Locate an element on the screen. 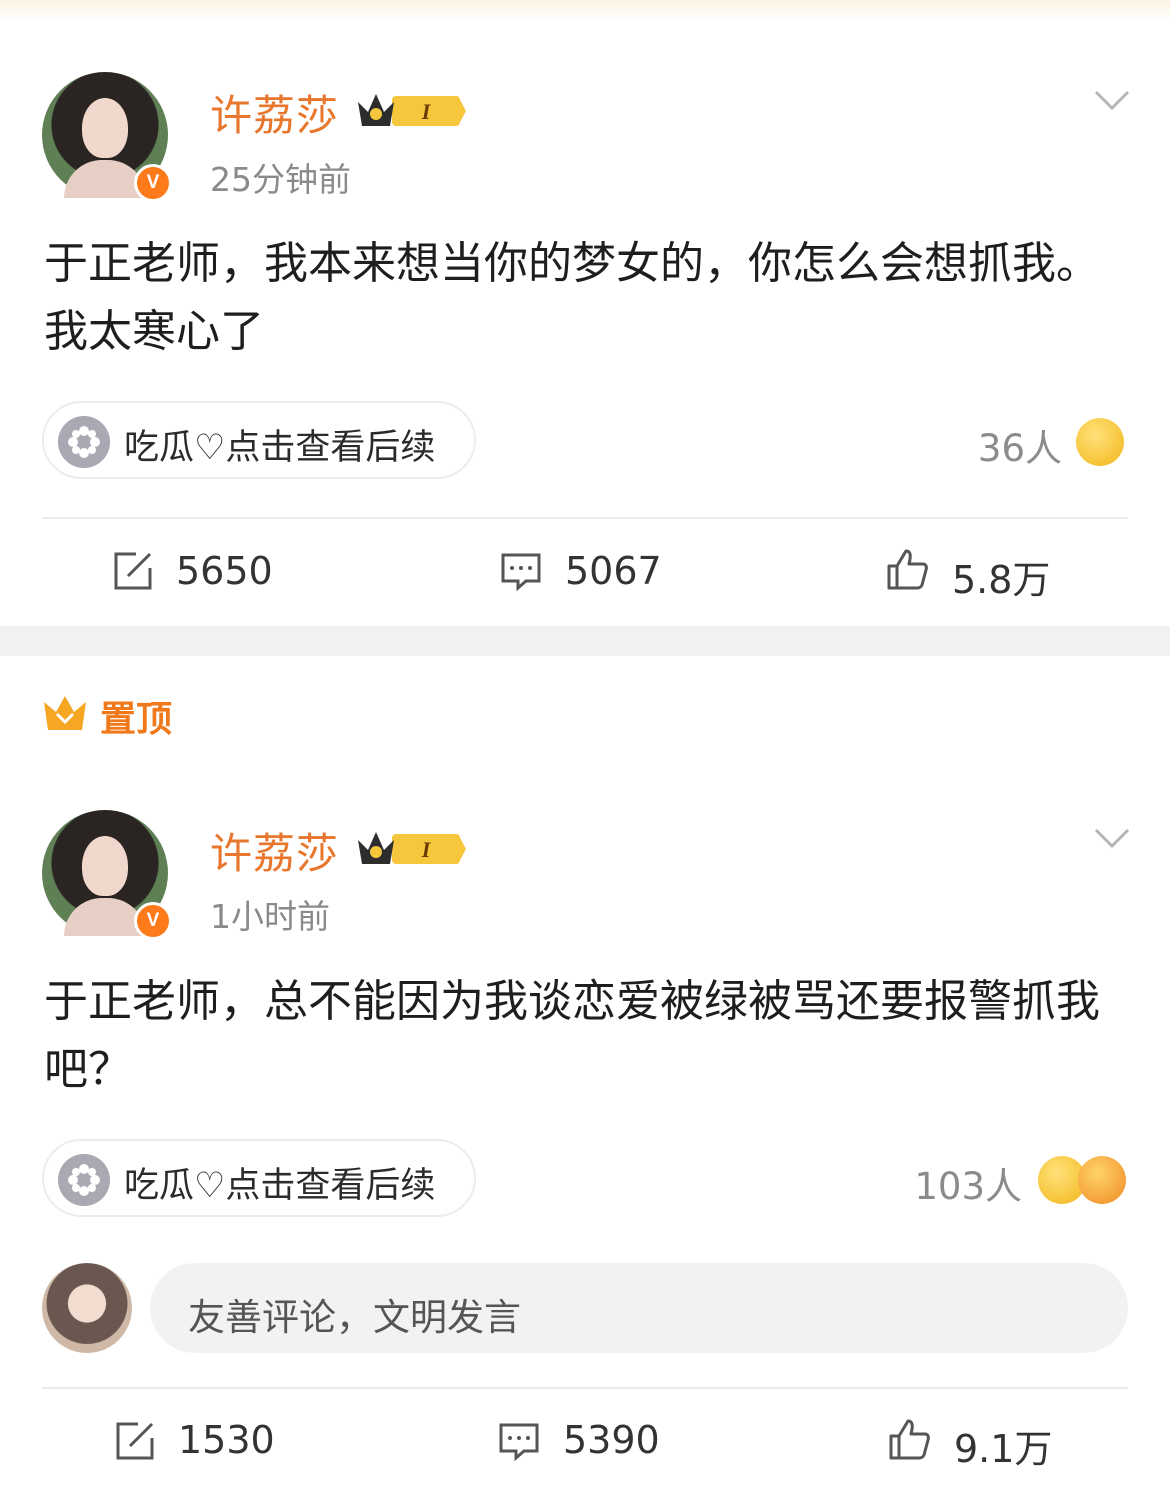 This screenshot has height=1498, width=1170. post-time: 25分钟前 is located at coordinates (280, 179).